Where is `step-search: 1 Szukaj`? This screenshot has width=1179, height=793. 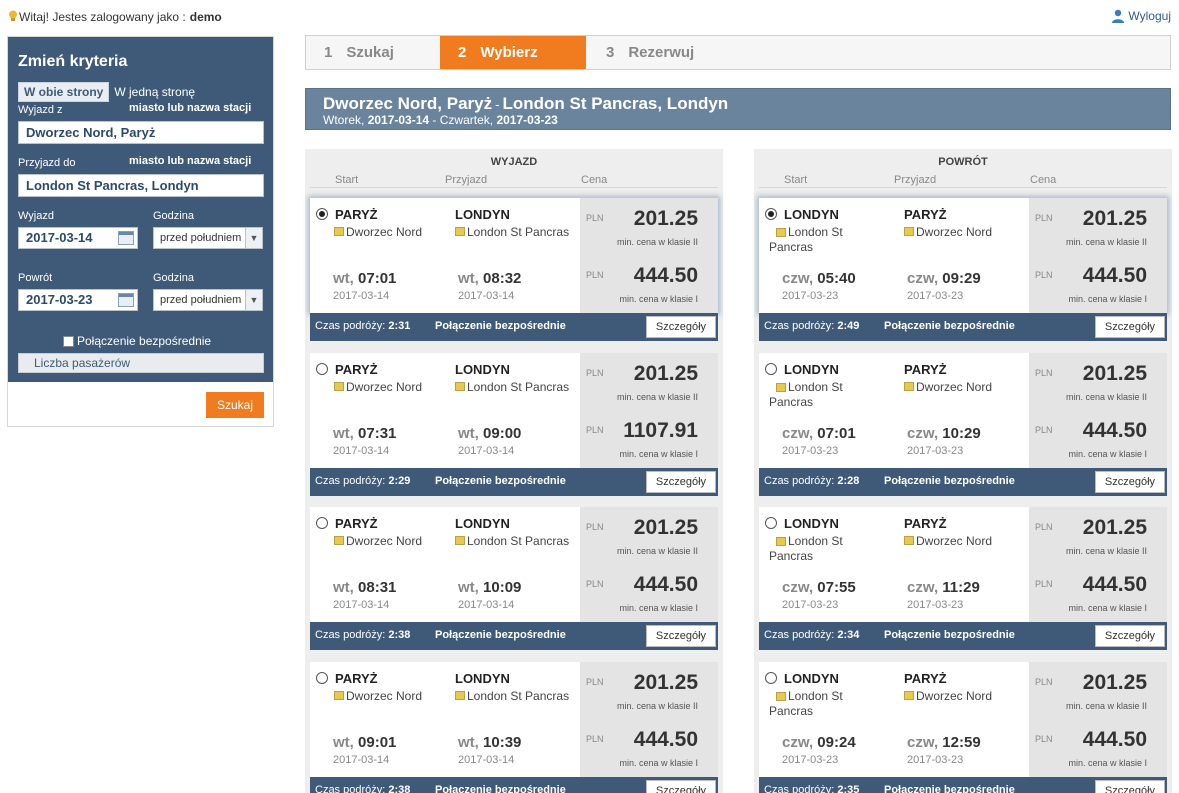 step-search: 1 Szukaj is located at coordinates (373, 52).